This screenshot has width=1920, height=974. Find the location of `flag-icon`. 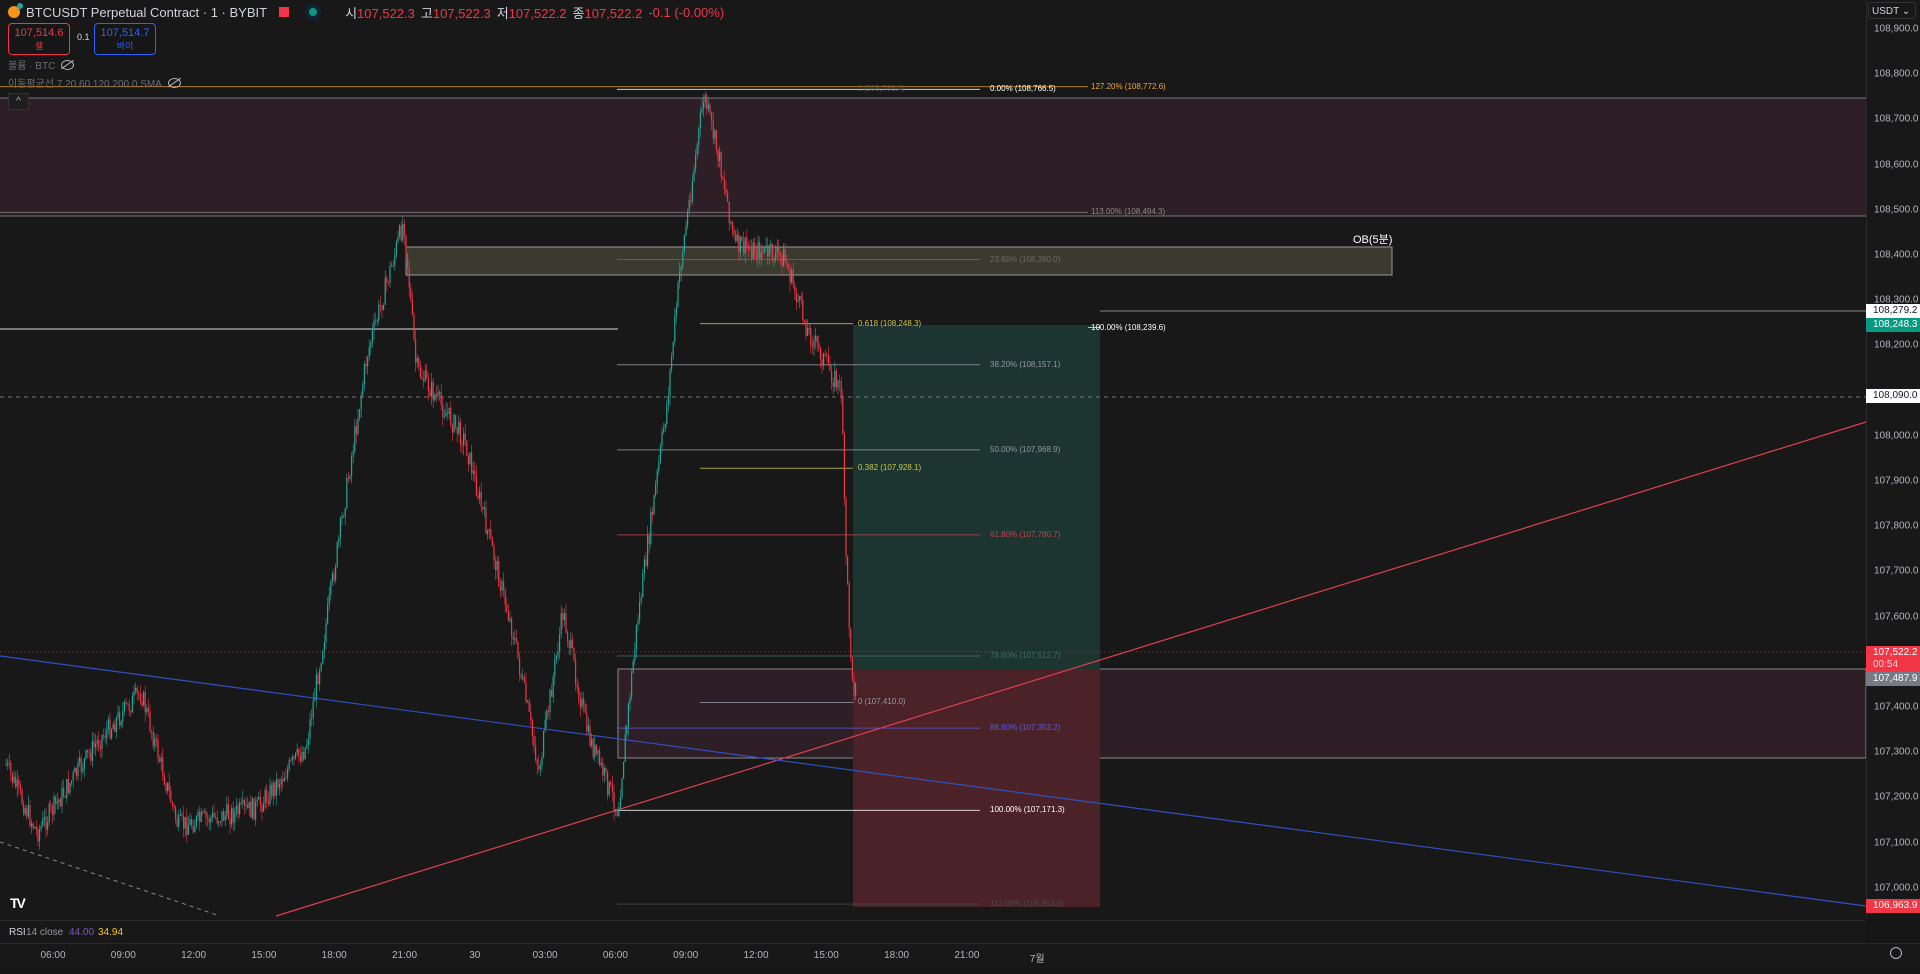

flag-icon is located at coordinates (284, 12).